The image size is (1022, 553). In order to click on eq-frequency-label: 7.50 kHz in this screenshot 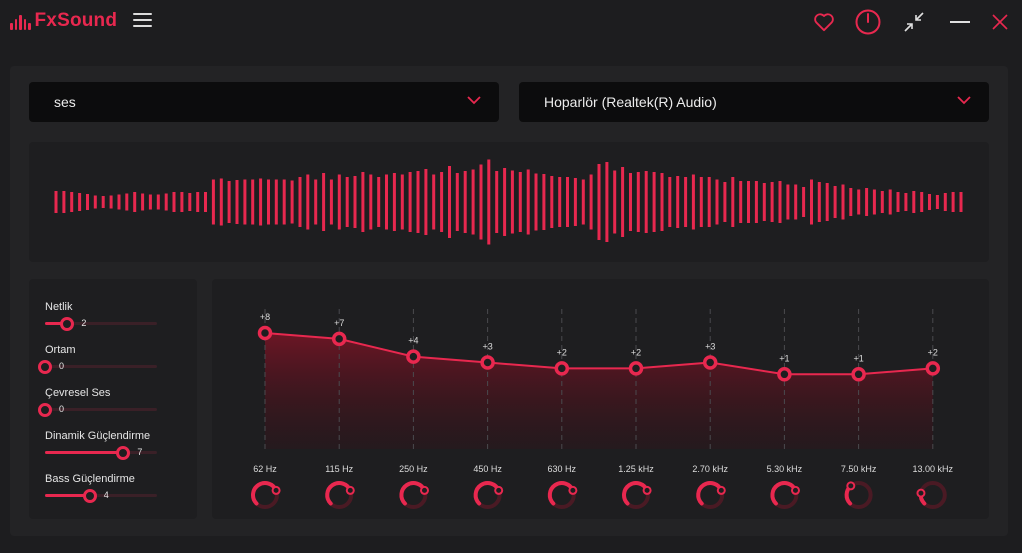, I will do `click(859, 469)`.